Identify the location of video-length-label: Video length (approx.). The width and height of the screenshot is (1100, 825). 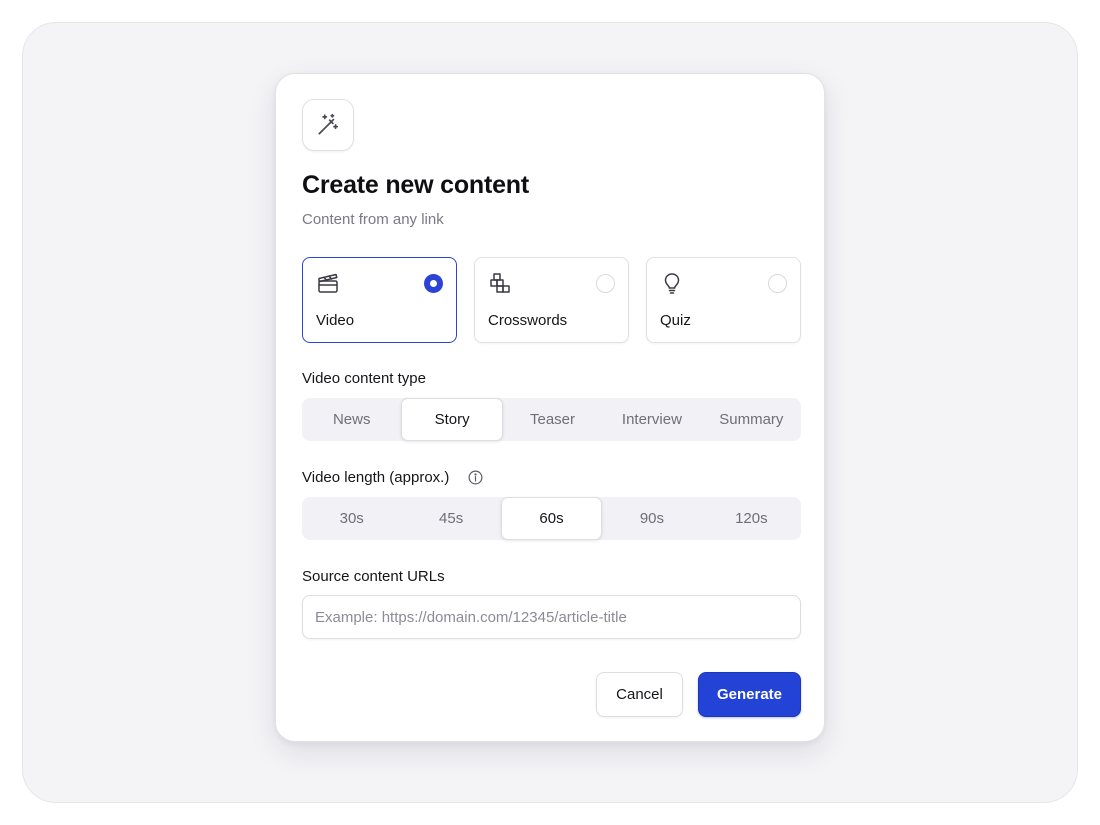
(376, 477).